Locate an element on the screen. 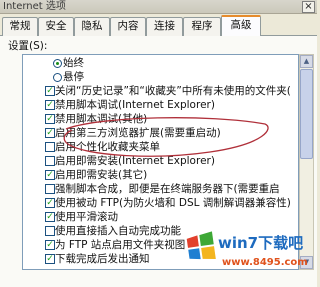 Image resolution: width=320 pixels, height=287 pixels. list-item-label: 启用即需安装(Internet Explorer) is located at coordinates (135, 161).